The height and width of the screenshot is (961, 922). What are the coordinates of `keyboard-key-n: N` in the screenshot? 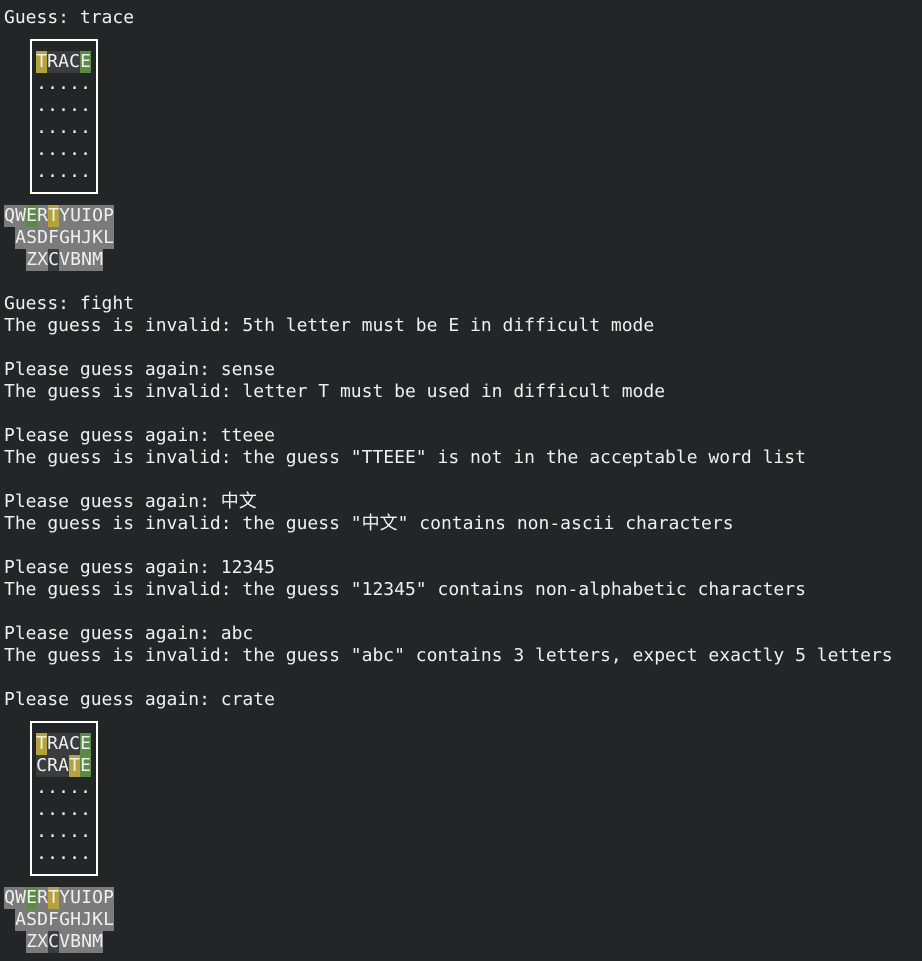 It's located at (86, 942).